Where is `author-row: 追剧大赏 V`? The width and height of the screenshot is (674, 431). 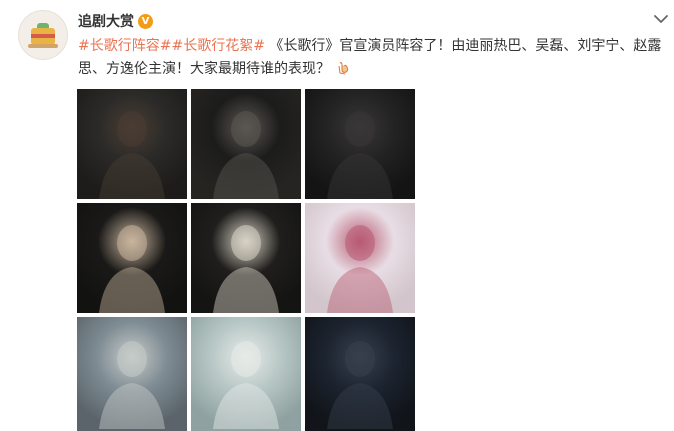 author-row: 追剧大赏 V is located at coordinates (115, 21).